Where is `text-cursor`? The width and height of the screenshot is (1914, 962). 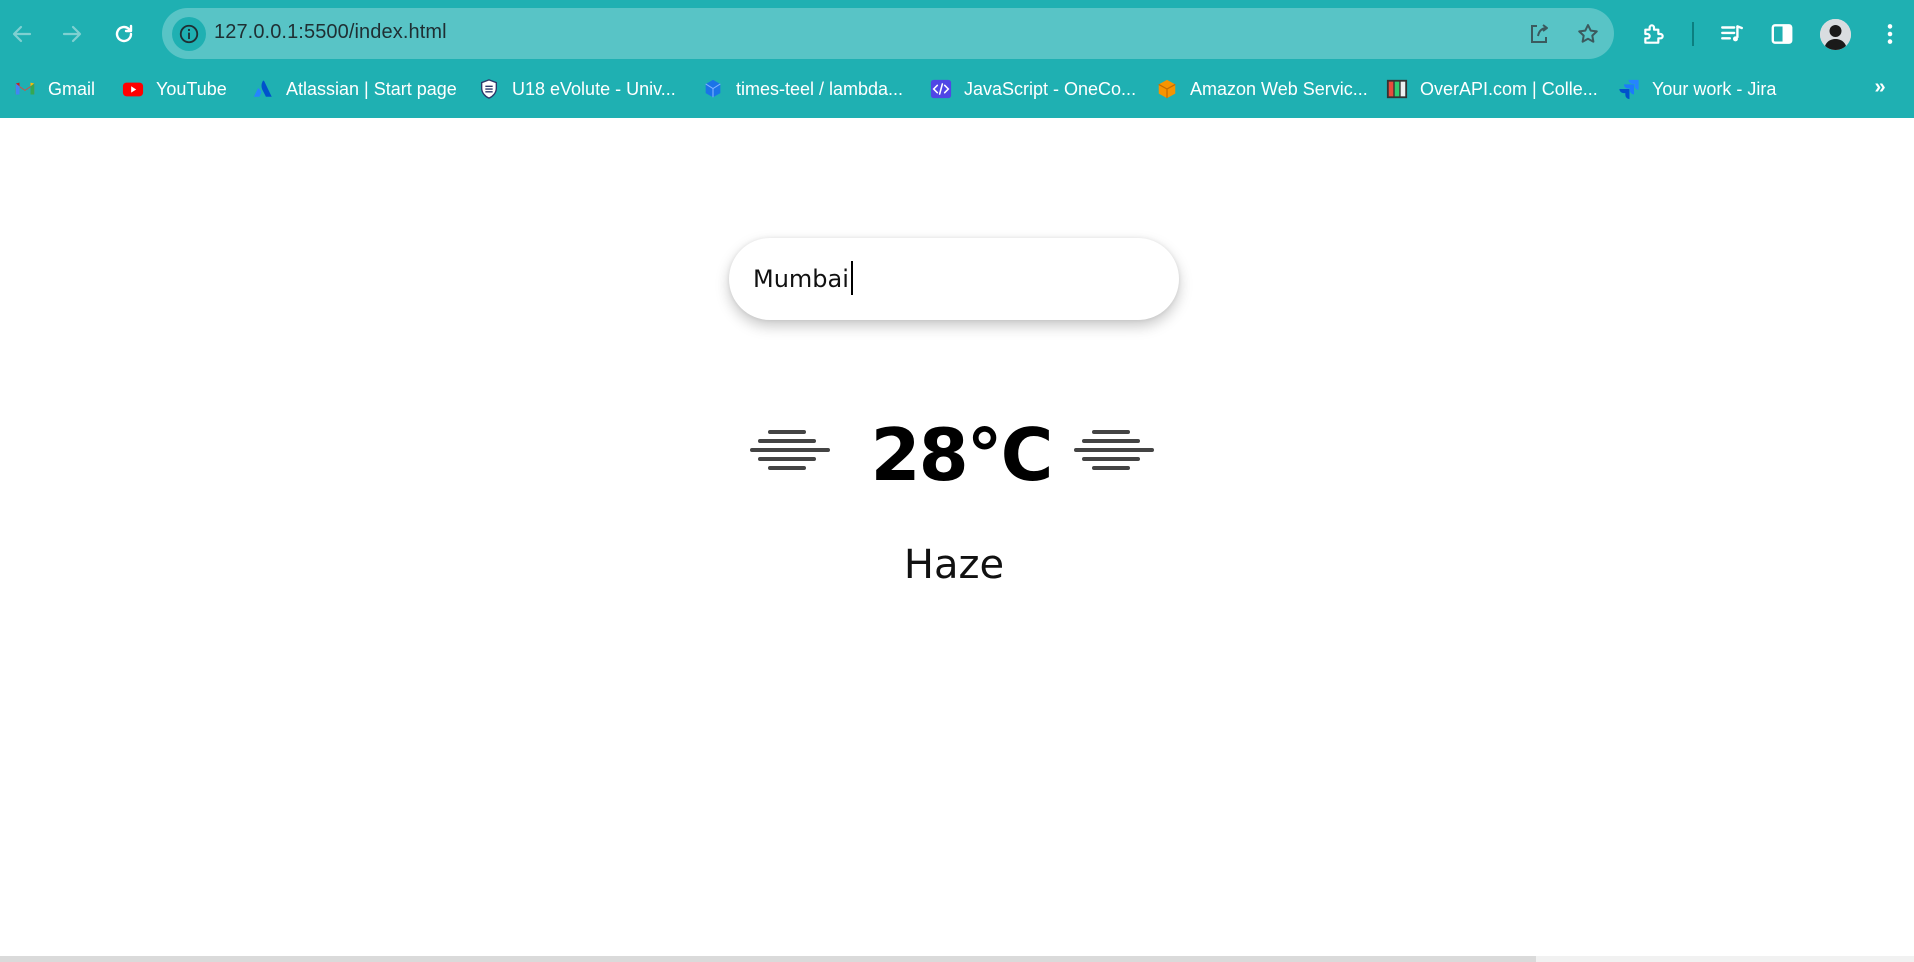
text-cursor is located at coordinates (852, 278).